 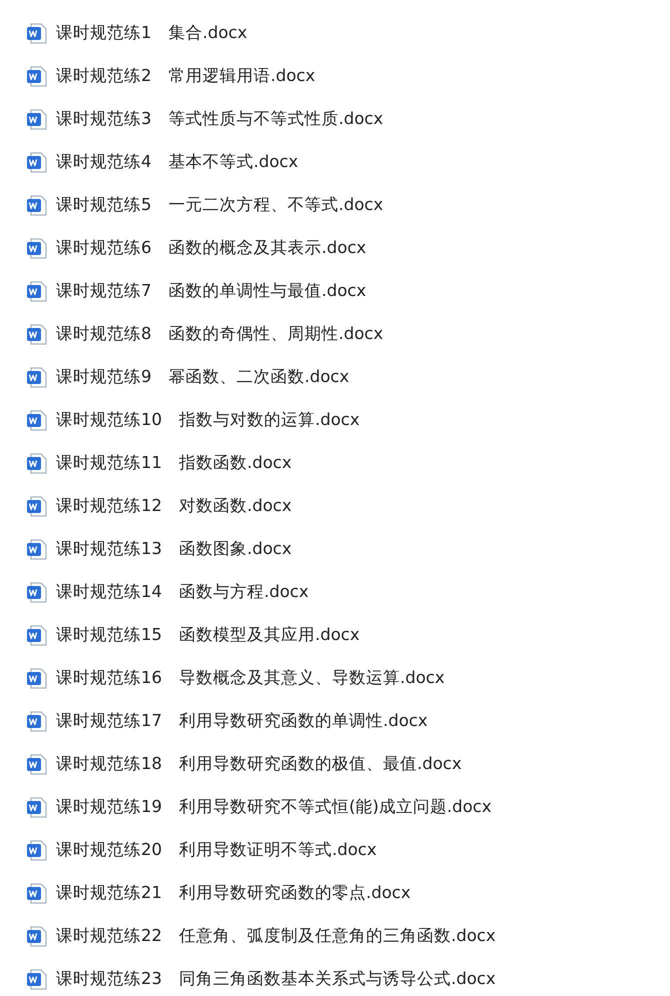 What do you see at coordinates (242, 721) in the screenshot?
I see `file-name: 课时规范练17 利用导数研究函数的单调性.docx` at bounding box center [242, 721].